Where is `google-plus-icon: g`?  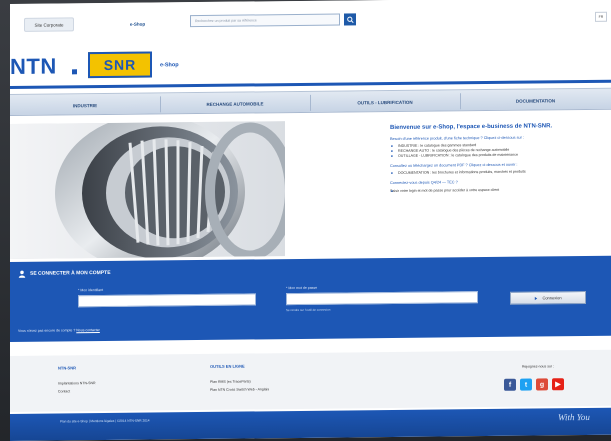
google-plus-icon: g is located at coordinates (542, 384).